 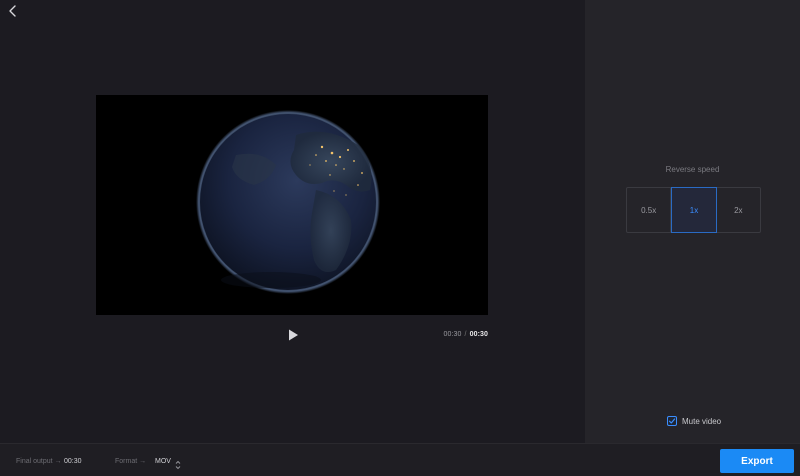 I want to click on checkbox-box, so click(x=672, y=421).